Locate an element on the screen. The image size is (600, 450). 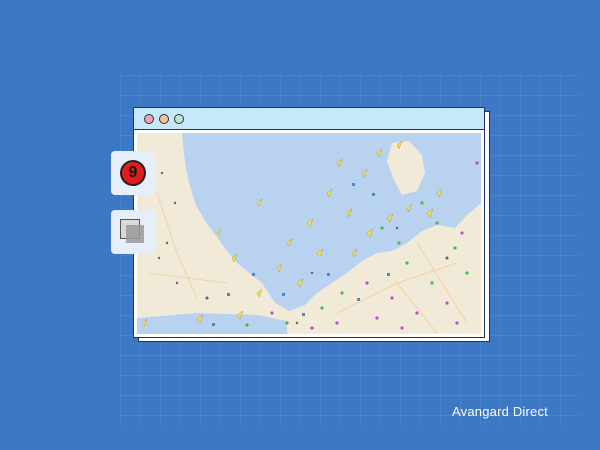
maximize-button is located at coordinates (179, 118).